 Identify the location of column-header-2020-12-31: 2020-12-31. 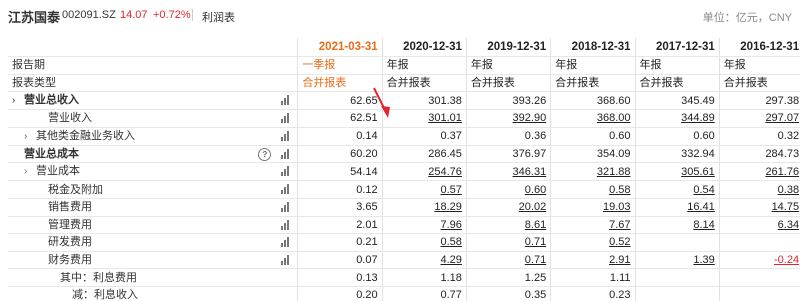
(424, 47).